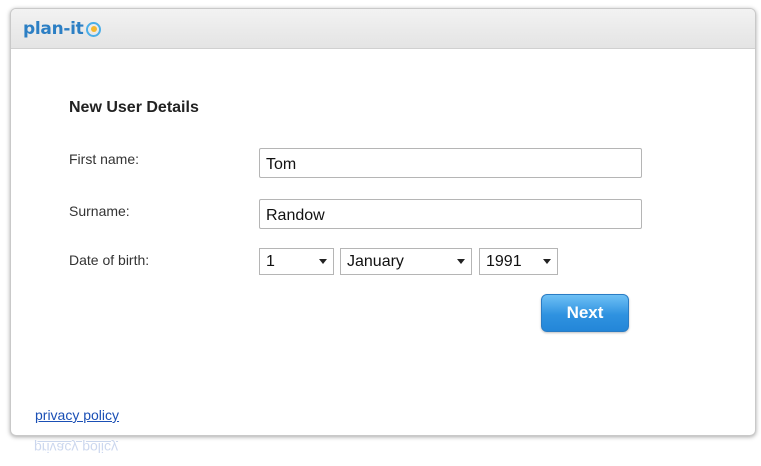 The width and height of the screenshot is (761, 466). What do you see at coordinates (585, 313) in the screenshot?
I see `next-button: Next` at bounding box center [585, 313].